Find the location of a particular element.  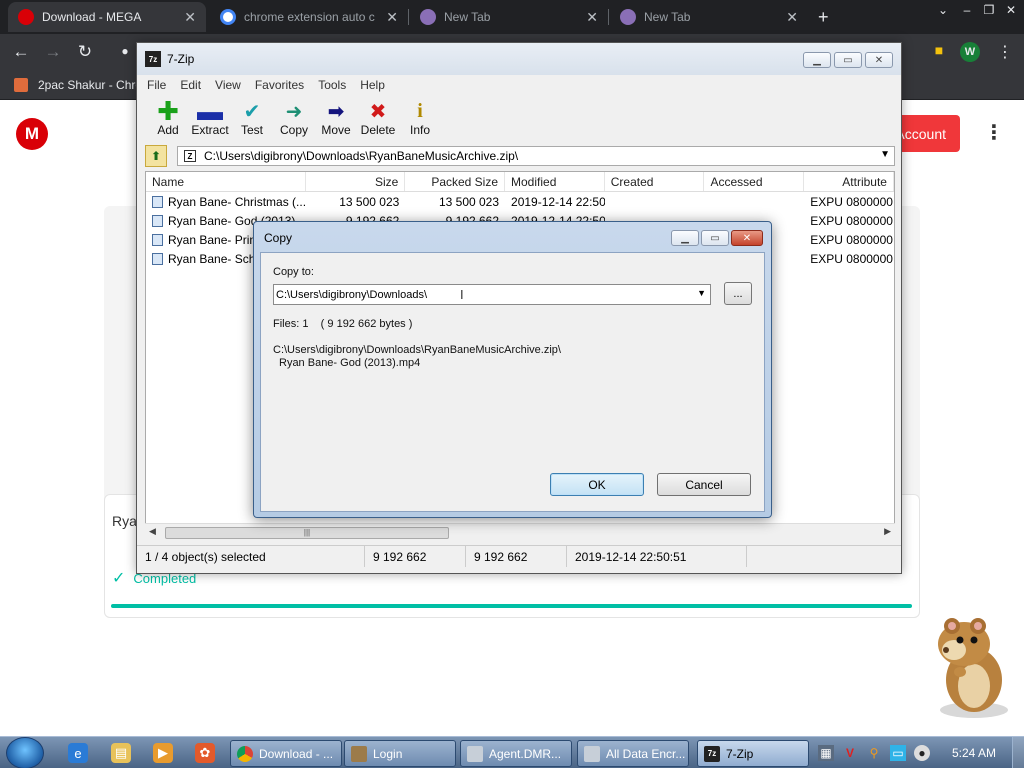

scroll-right-icon: ▶ is located at coordinates (887, 531).